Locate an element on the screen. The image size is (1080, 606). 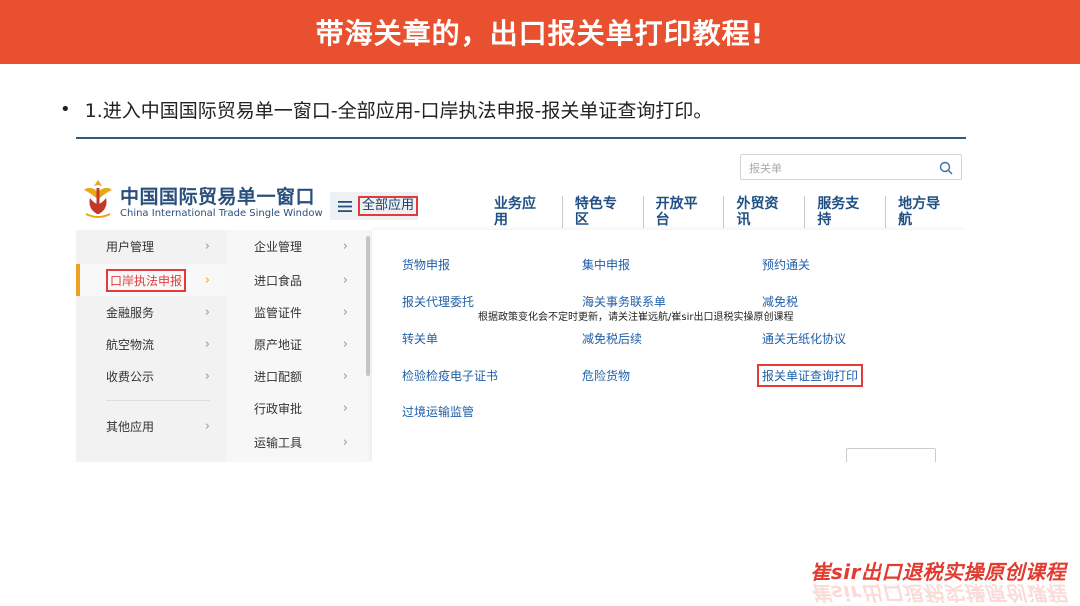
link-declaration-query-print: 报关单证查询打印 is located at coordinates (810, 375).